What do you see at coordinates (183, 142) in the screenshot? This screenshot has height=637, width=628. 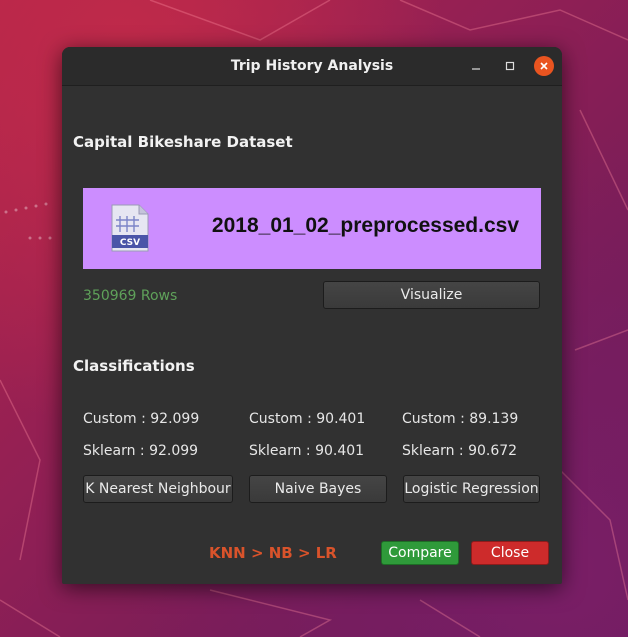 I see `dataset-heading: Capital Bikeshare Dataset` at bounding box center [183, 142].